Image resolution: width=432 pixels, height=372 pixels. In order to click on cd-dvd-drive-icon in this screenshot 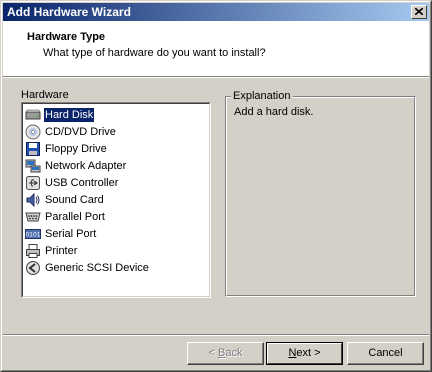, I will do `click(33, 132)`.